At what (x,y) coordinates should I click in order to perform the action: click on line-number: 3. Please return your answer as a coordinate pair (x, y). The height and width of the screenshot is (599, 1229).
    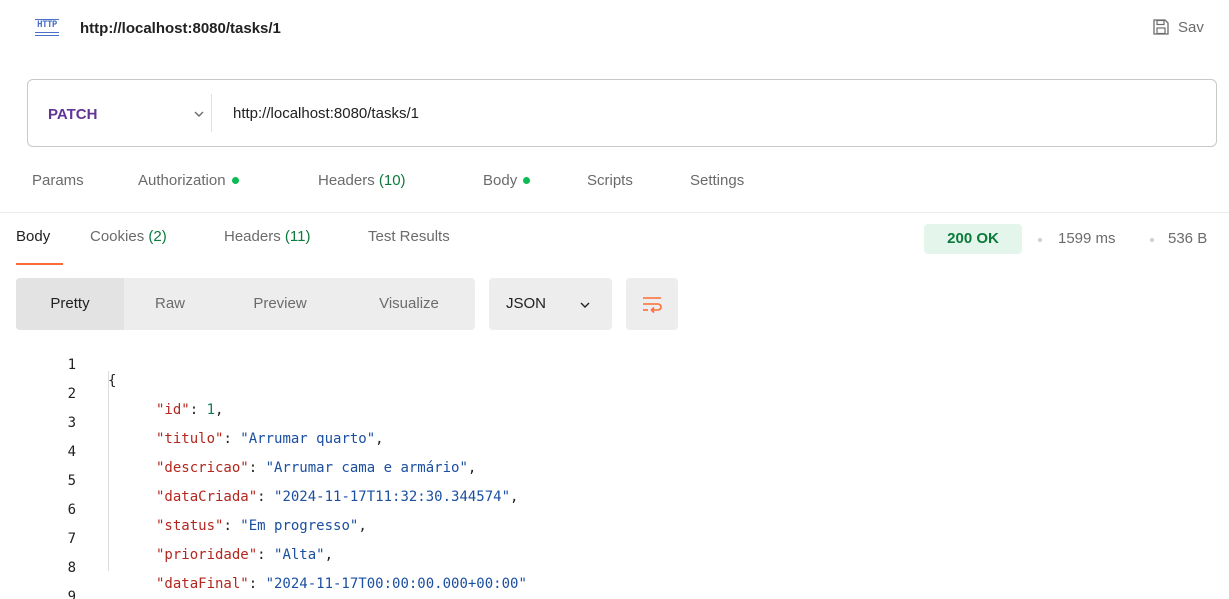
    Looking at the image, I should click on (71, 423).